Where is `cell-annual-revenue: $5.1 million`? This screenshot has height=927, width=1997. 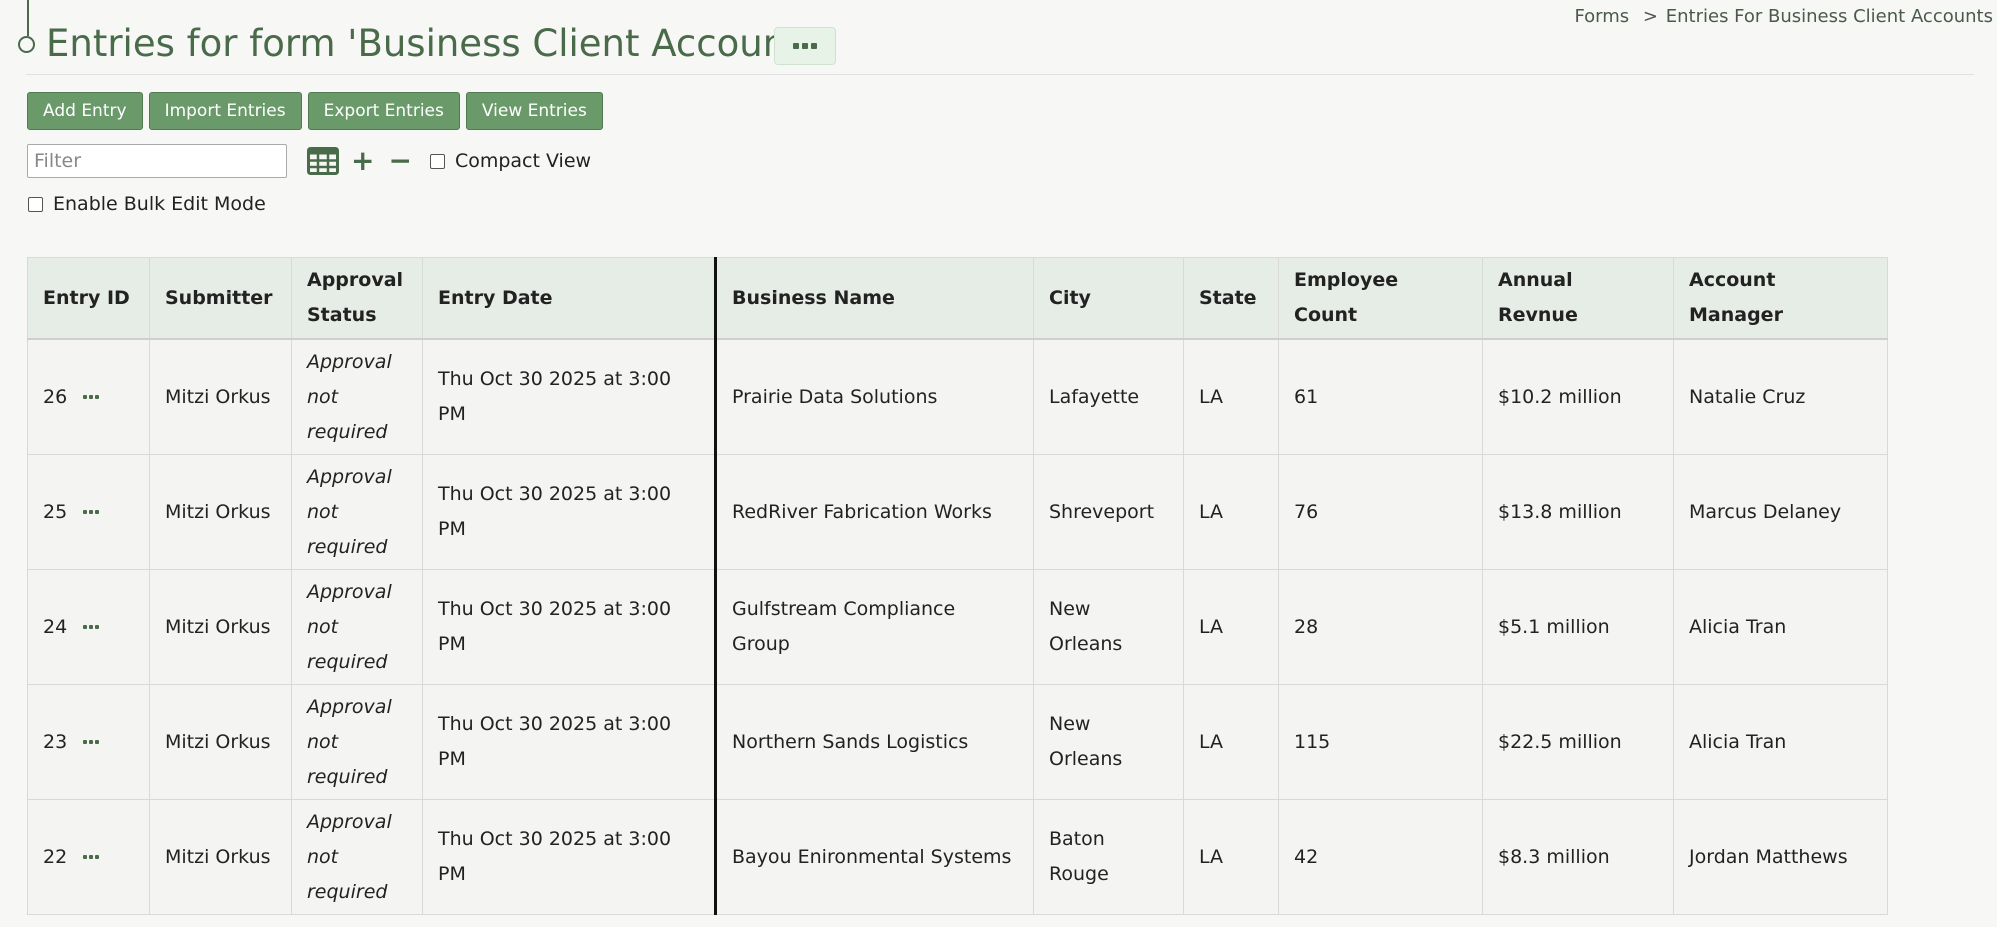 cell-annual-revenue: $5.1 million is located at coordinates (1578, 627).